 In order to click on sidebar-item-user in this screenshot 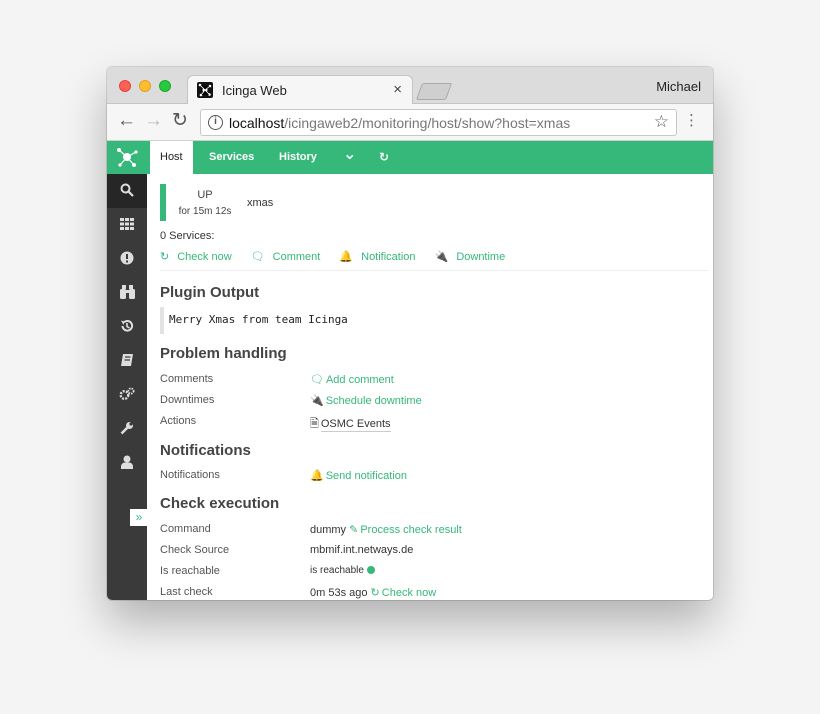, I will do `click(127, 463)`.